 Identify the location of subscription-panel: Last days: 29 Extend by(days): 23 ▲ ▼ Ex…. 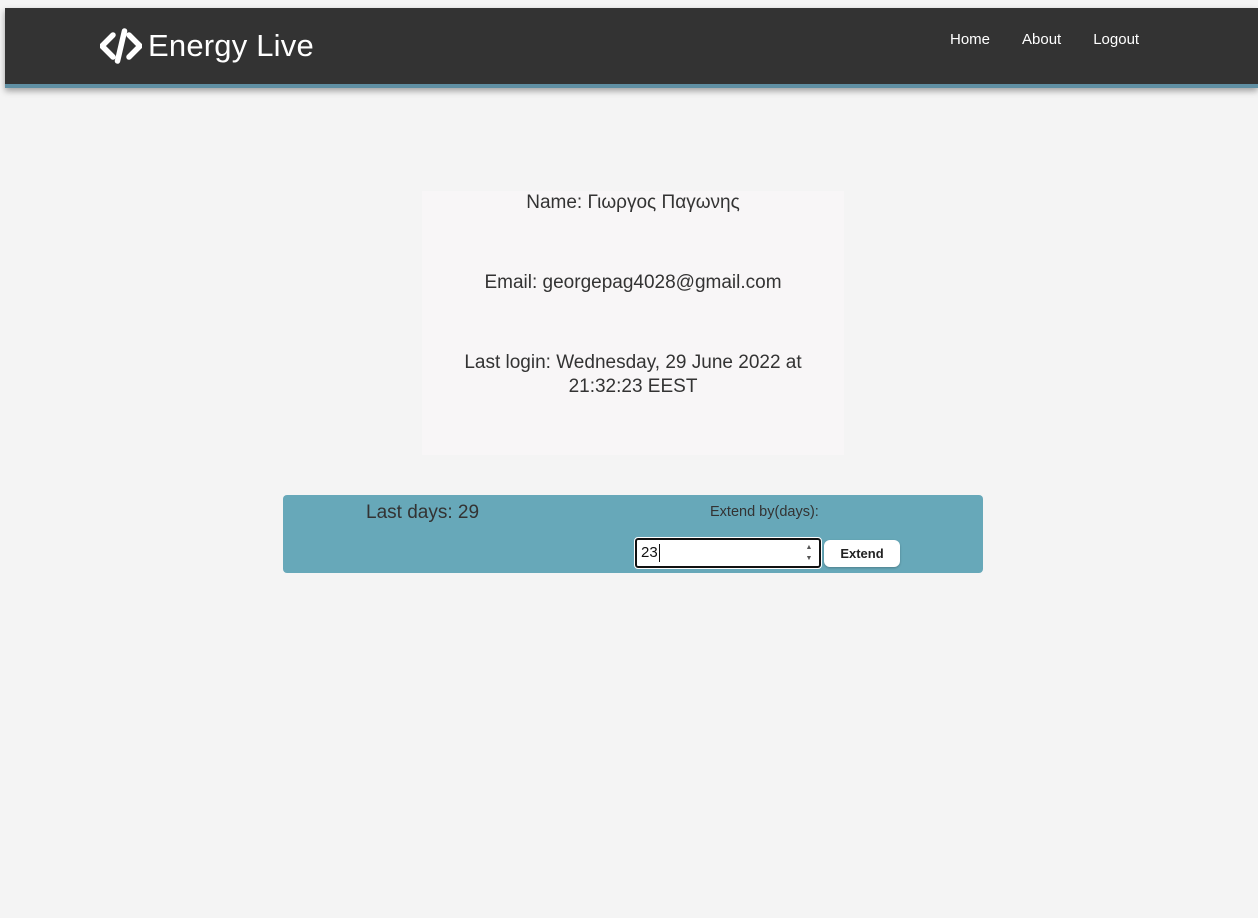
(633, 534).